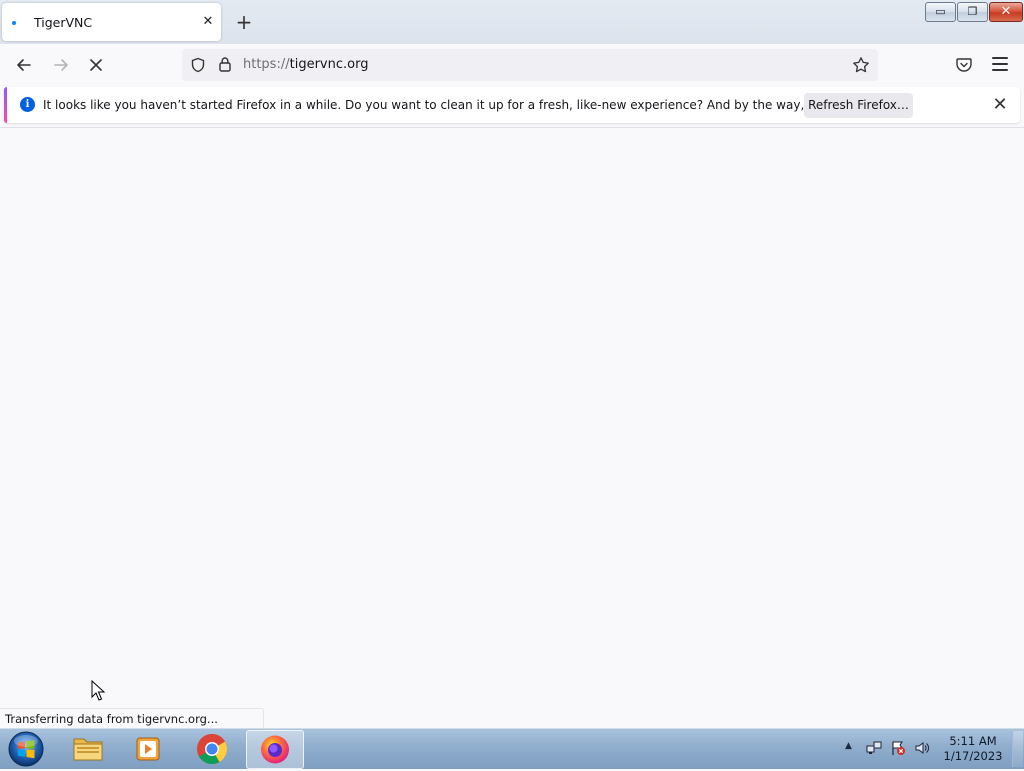 The image size is (1024, 771). I want to click on chrome-icon, so click(212, 749).